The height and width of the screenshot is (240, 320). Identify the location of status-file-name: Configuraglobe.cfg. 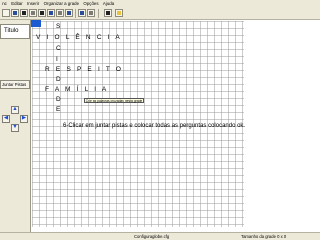
(152, 236).